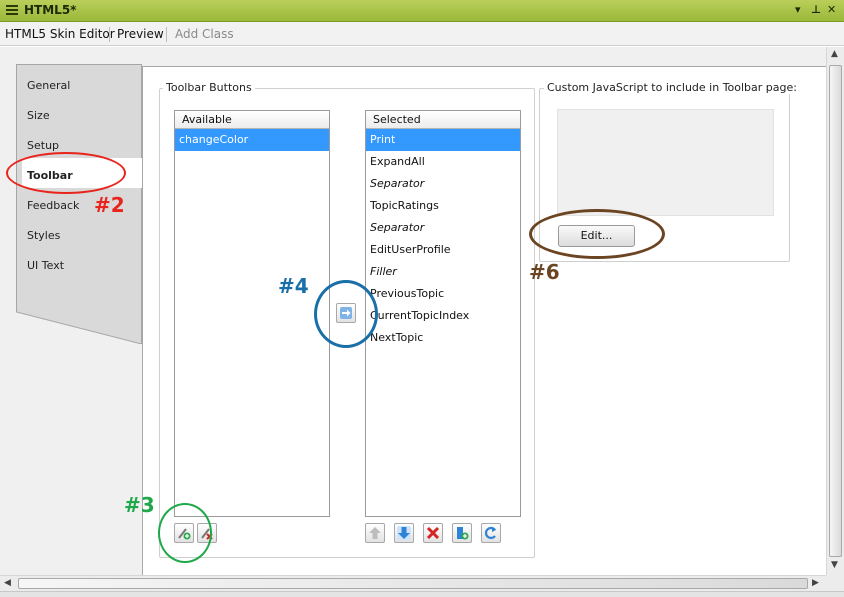 This screenshot has height=597, width=844. I want to click on reset-button, so click(491, 533).